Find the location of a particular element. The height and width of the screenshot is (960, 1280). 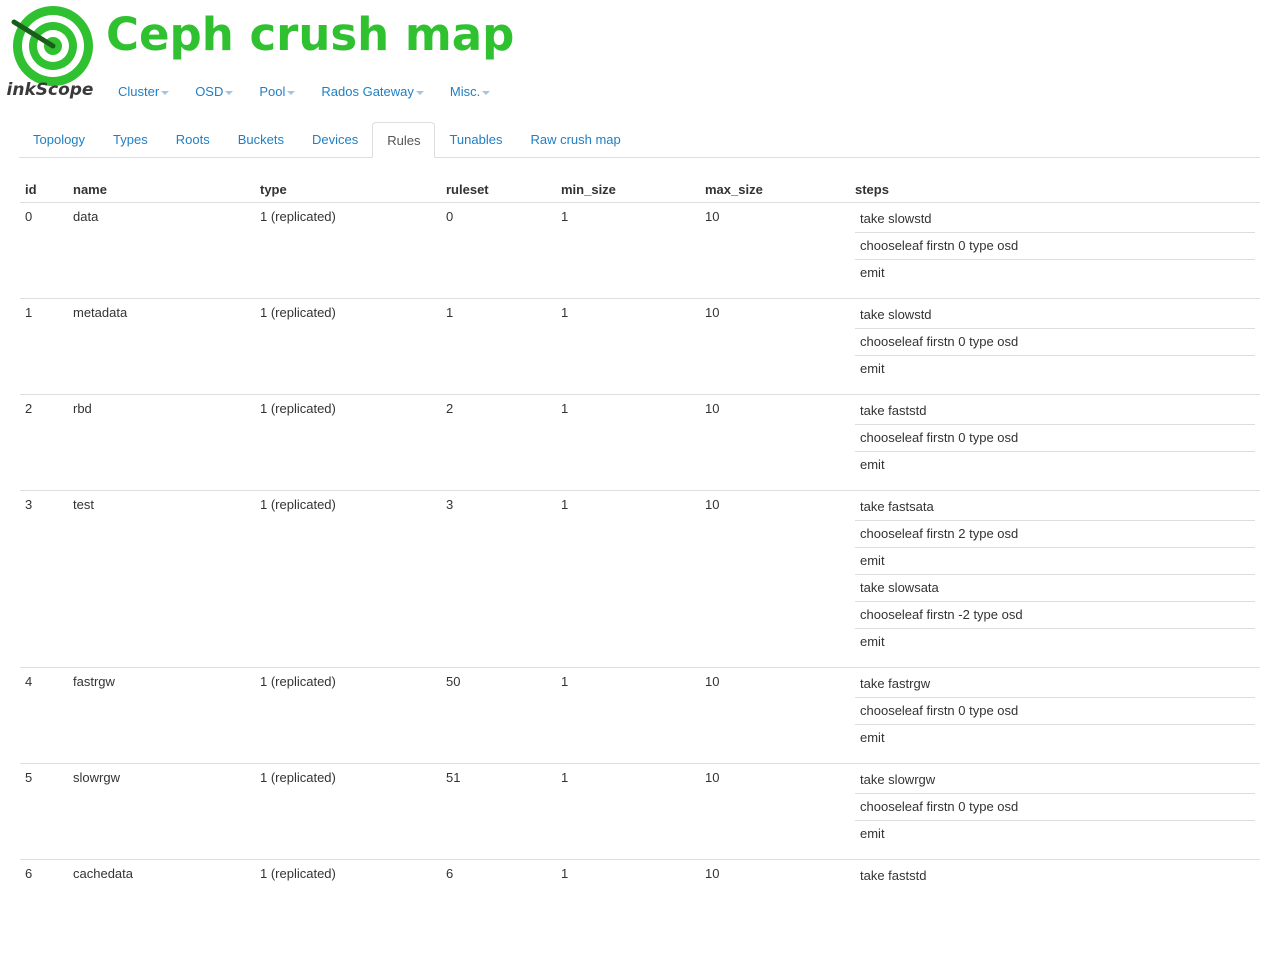

nav-osd-dropdown: OSD is located at coordinates (214, 92).